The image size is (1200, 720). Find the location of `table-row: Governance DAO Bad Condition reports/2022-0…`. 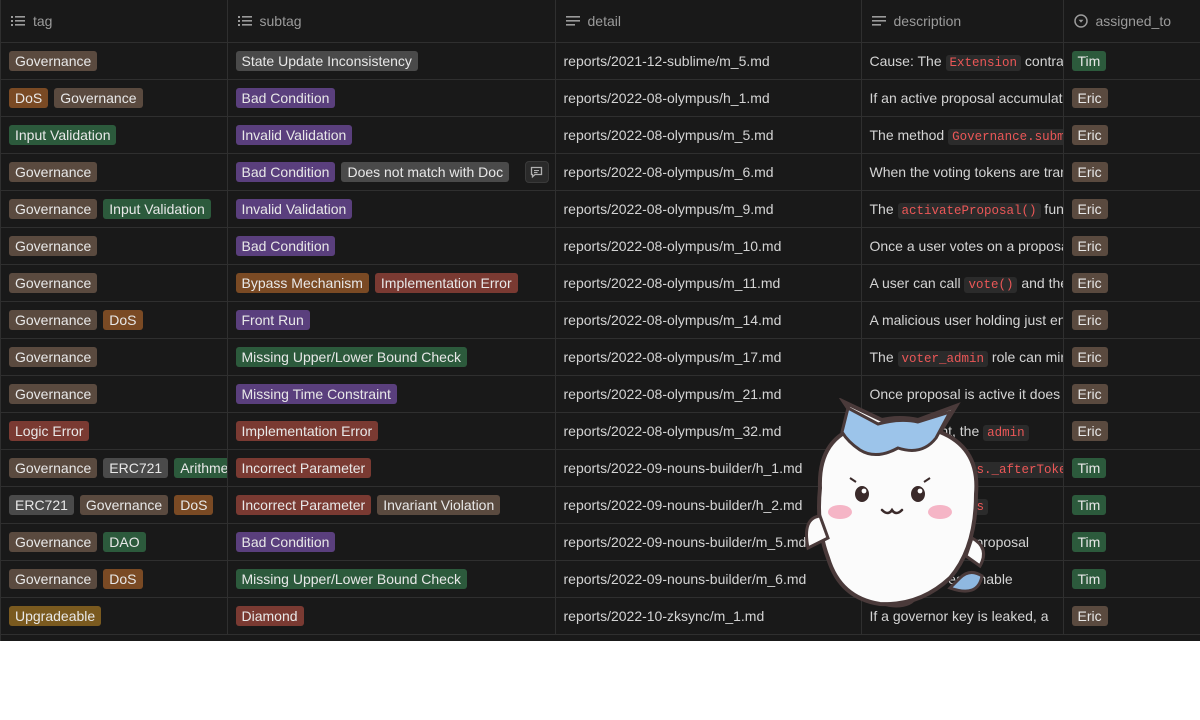

table-row: Governance DAO Bad Condition reports/2022-0… is located at coordinates (600, 542).